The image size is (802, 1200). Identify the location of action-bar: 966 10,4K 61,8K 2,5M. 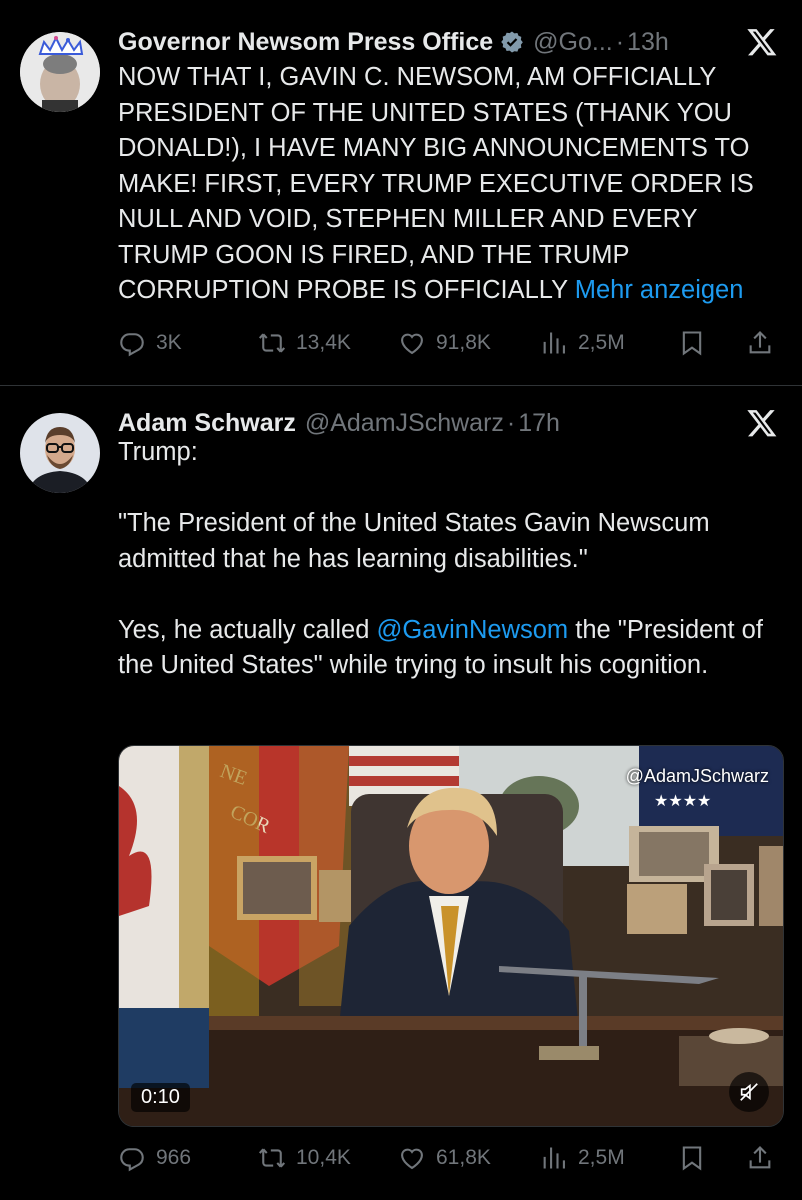
(450, 1158).